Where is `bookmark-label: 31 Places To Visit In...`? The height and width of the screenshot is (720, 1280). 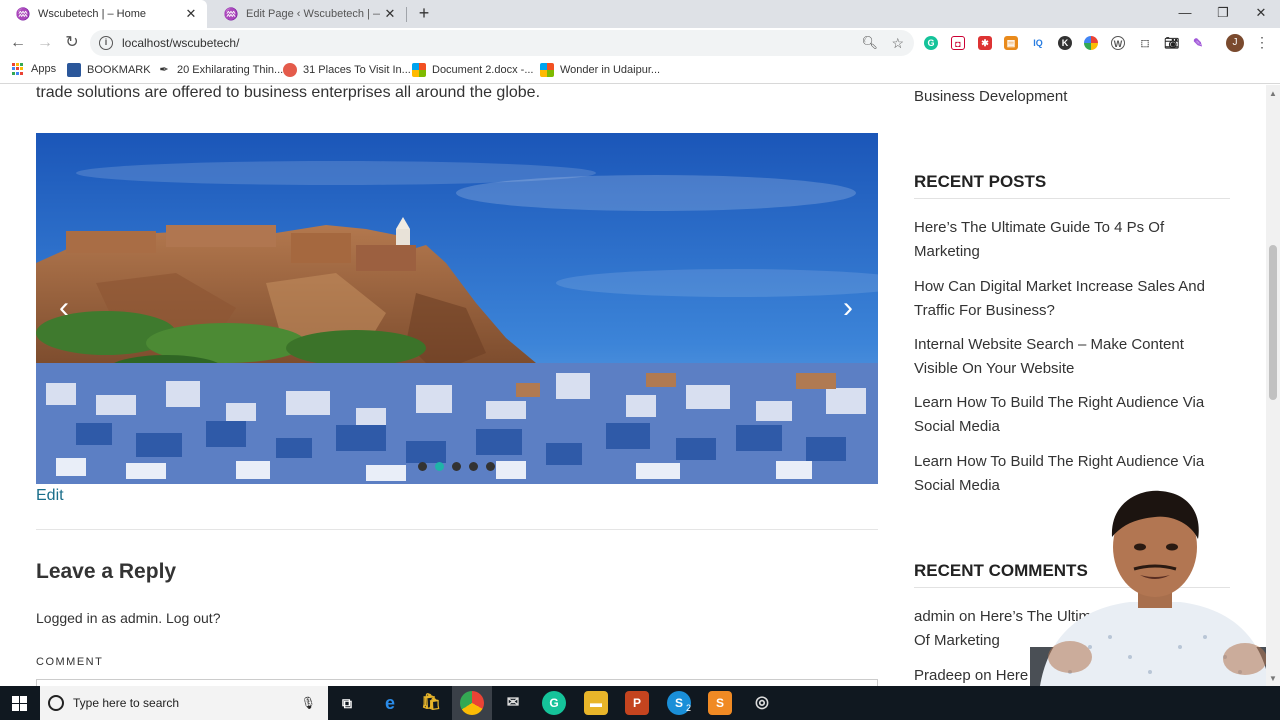
bookmark-label: 31 Places To Visit In... is located at coordinates (357, 70).